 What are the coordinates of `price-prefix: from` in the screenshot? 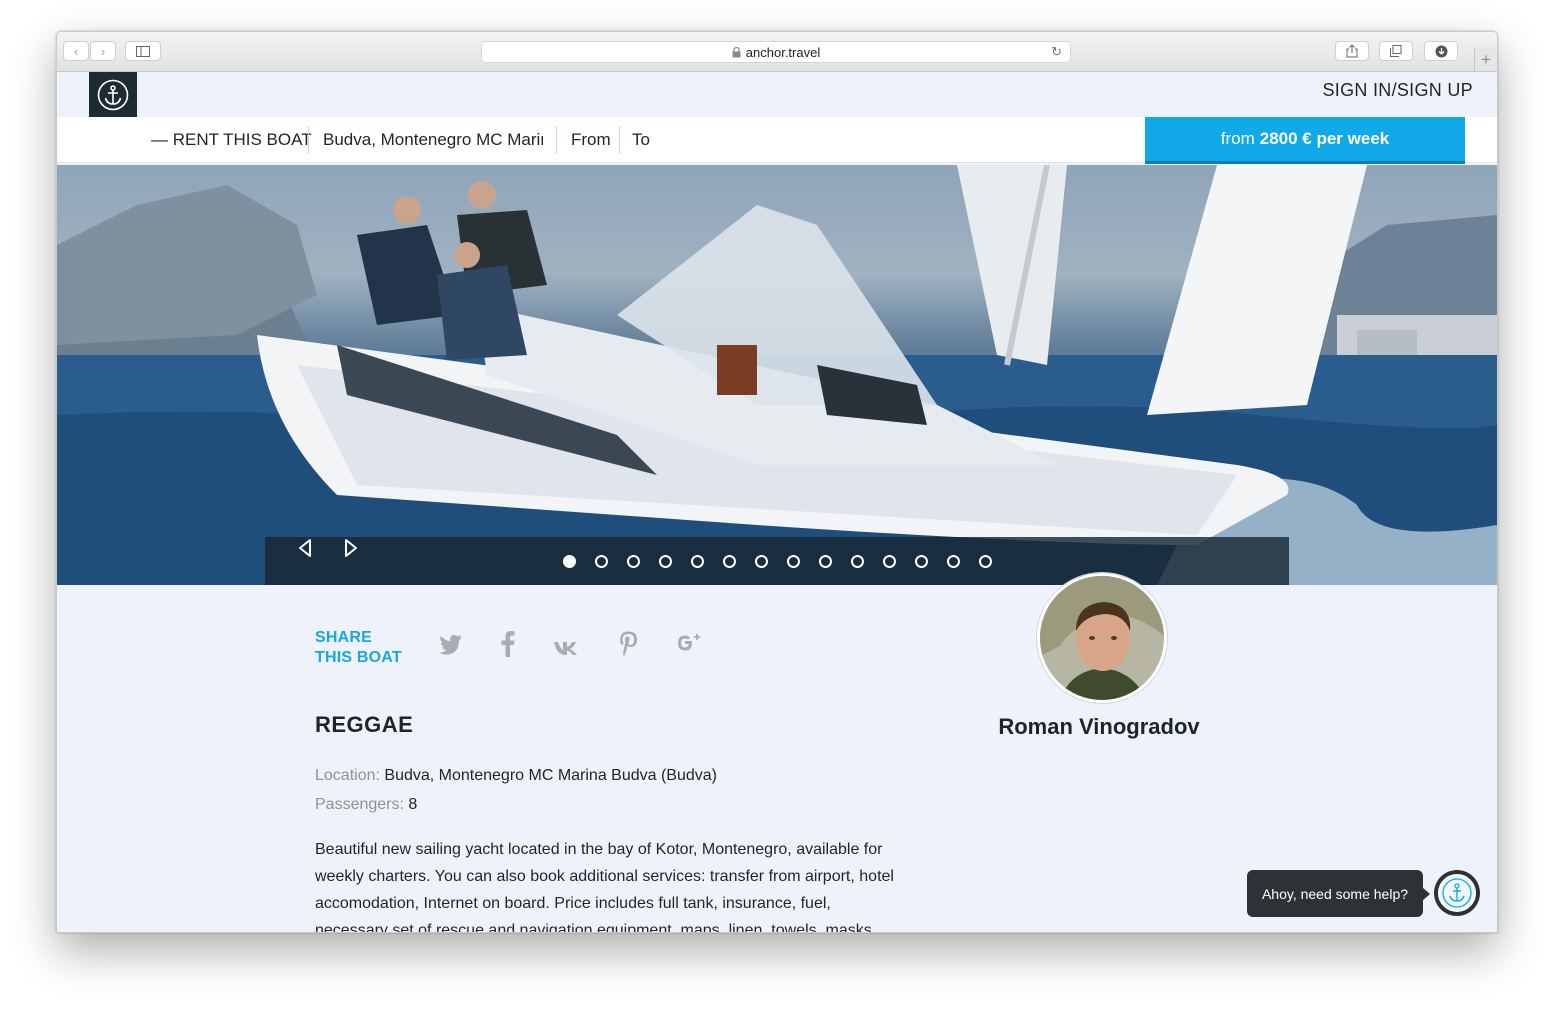 It's located at (1237, 138).